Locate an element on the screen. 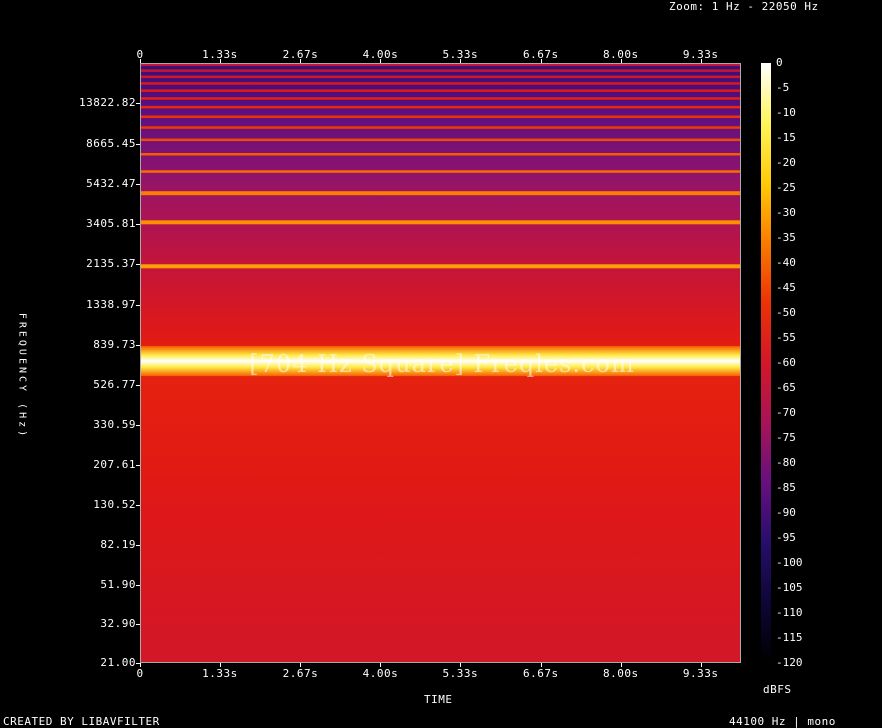 The width and height of the screenshot is (882, 728). colorbar-tick-label: -45 is located at coordinates (786, 287).